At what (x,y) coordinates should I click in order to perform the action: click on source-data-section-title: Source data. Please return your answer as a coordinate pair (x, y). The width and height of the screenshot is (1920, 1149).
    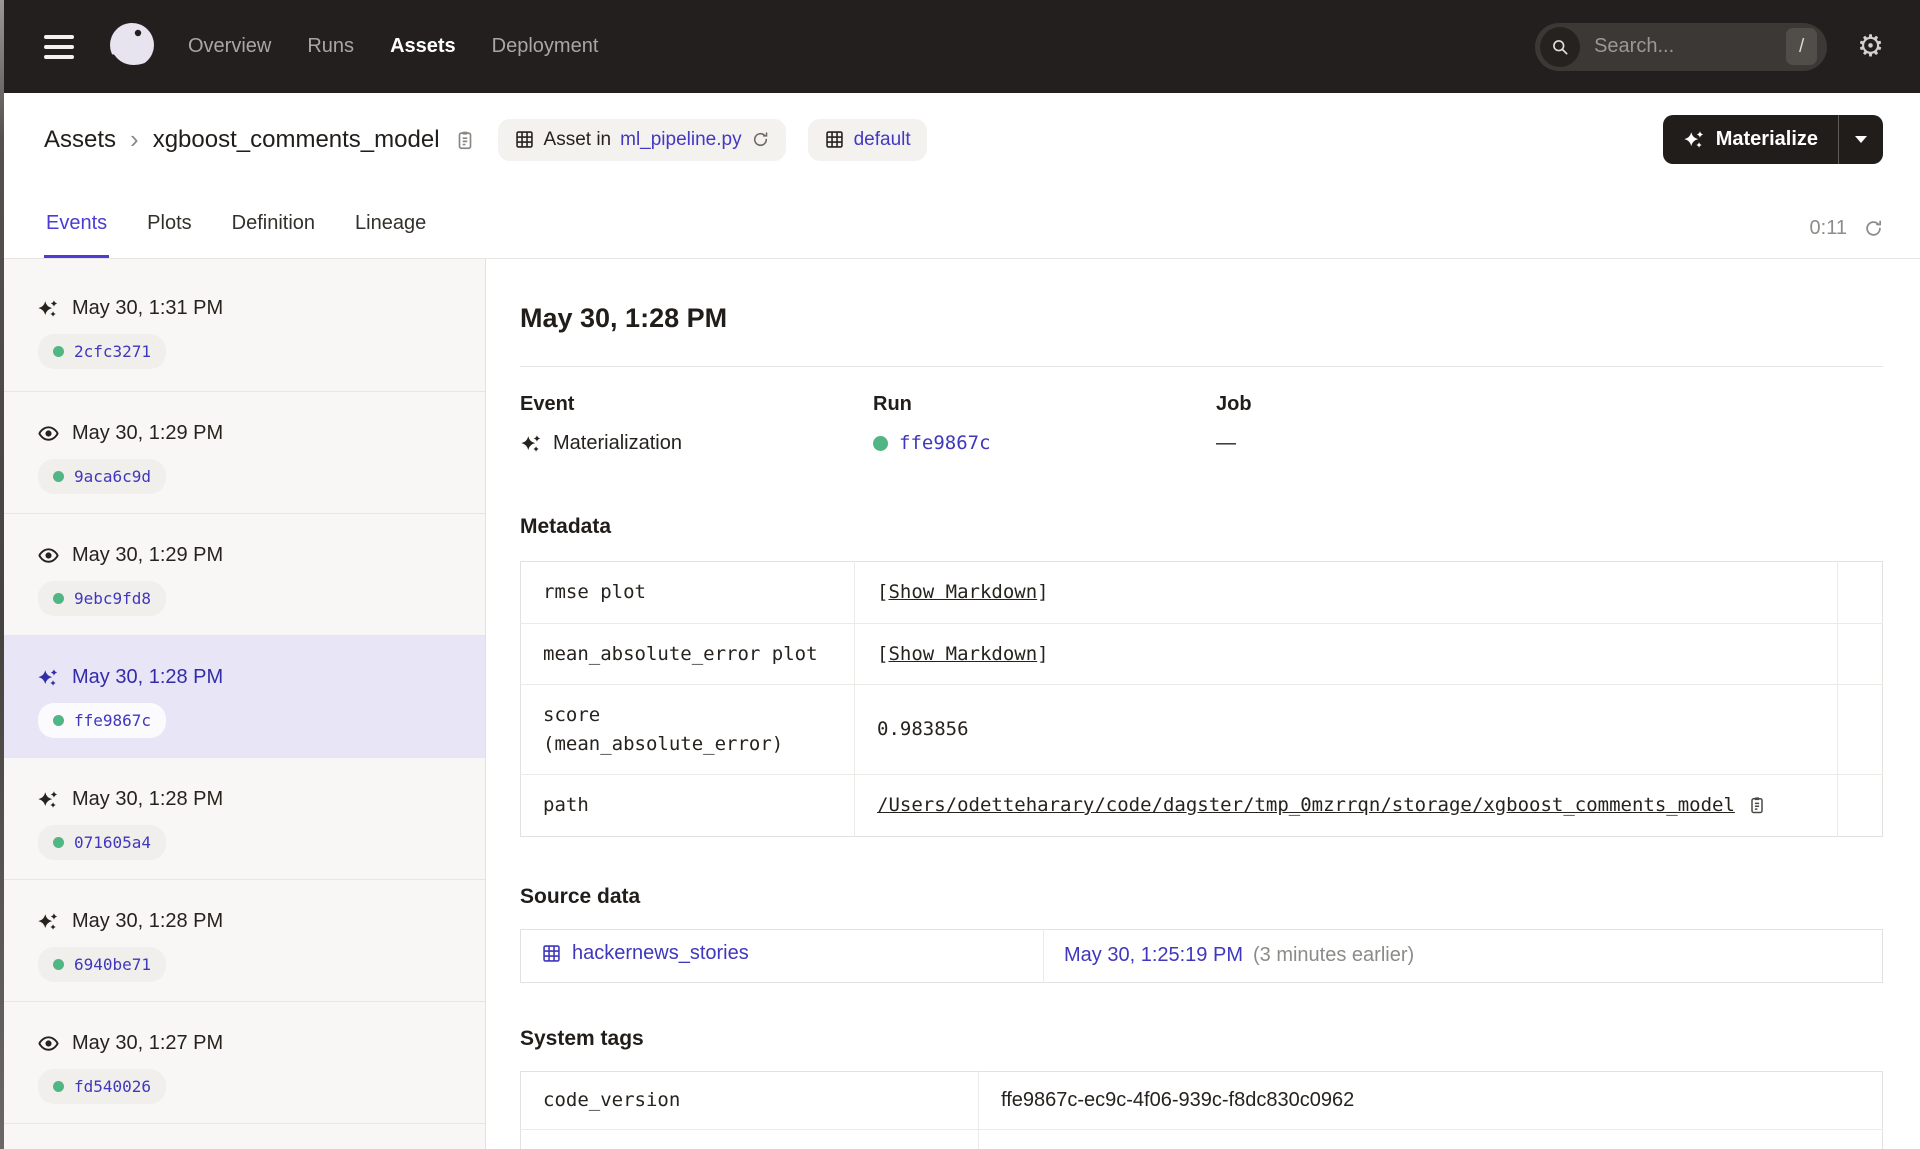
    Looking at the image, I should click on (580, 896).